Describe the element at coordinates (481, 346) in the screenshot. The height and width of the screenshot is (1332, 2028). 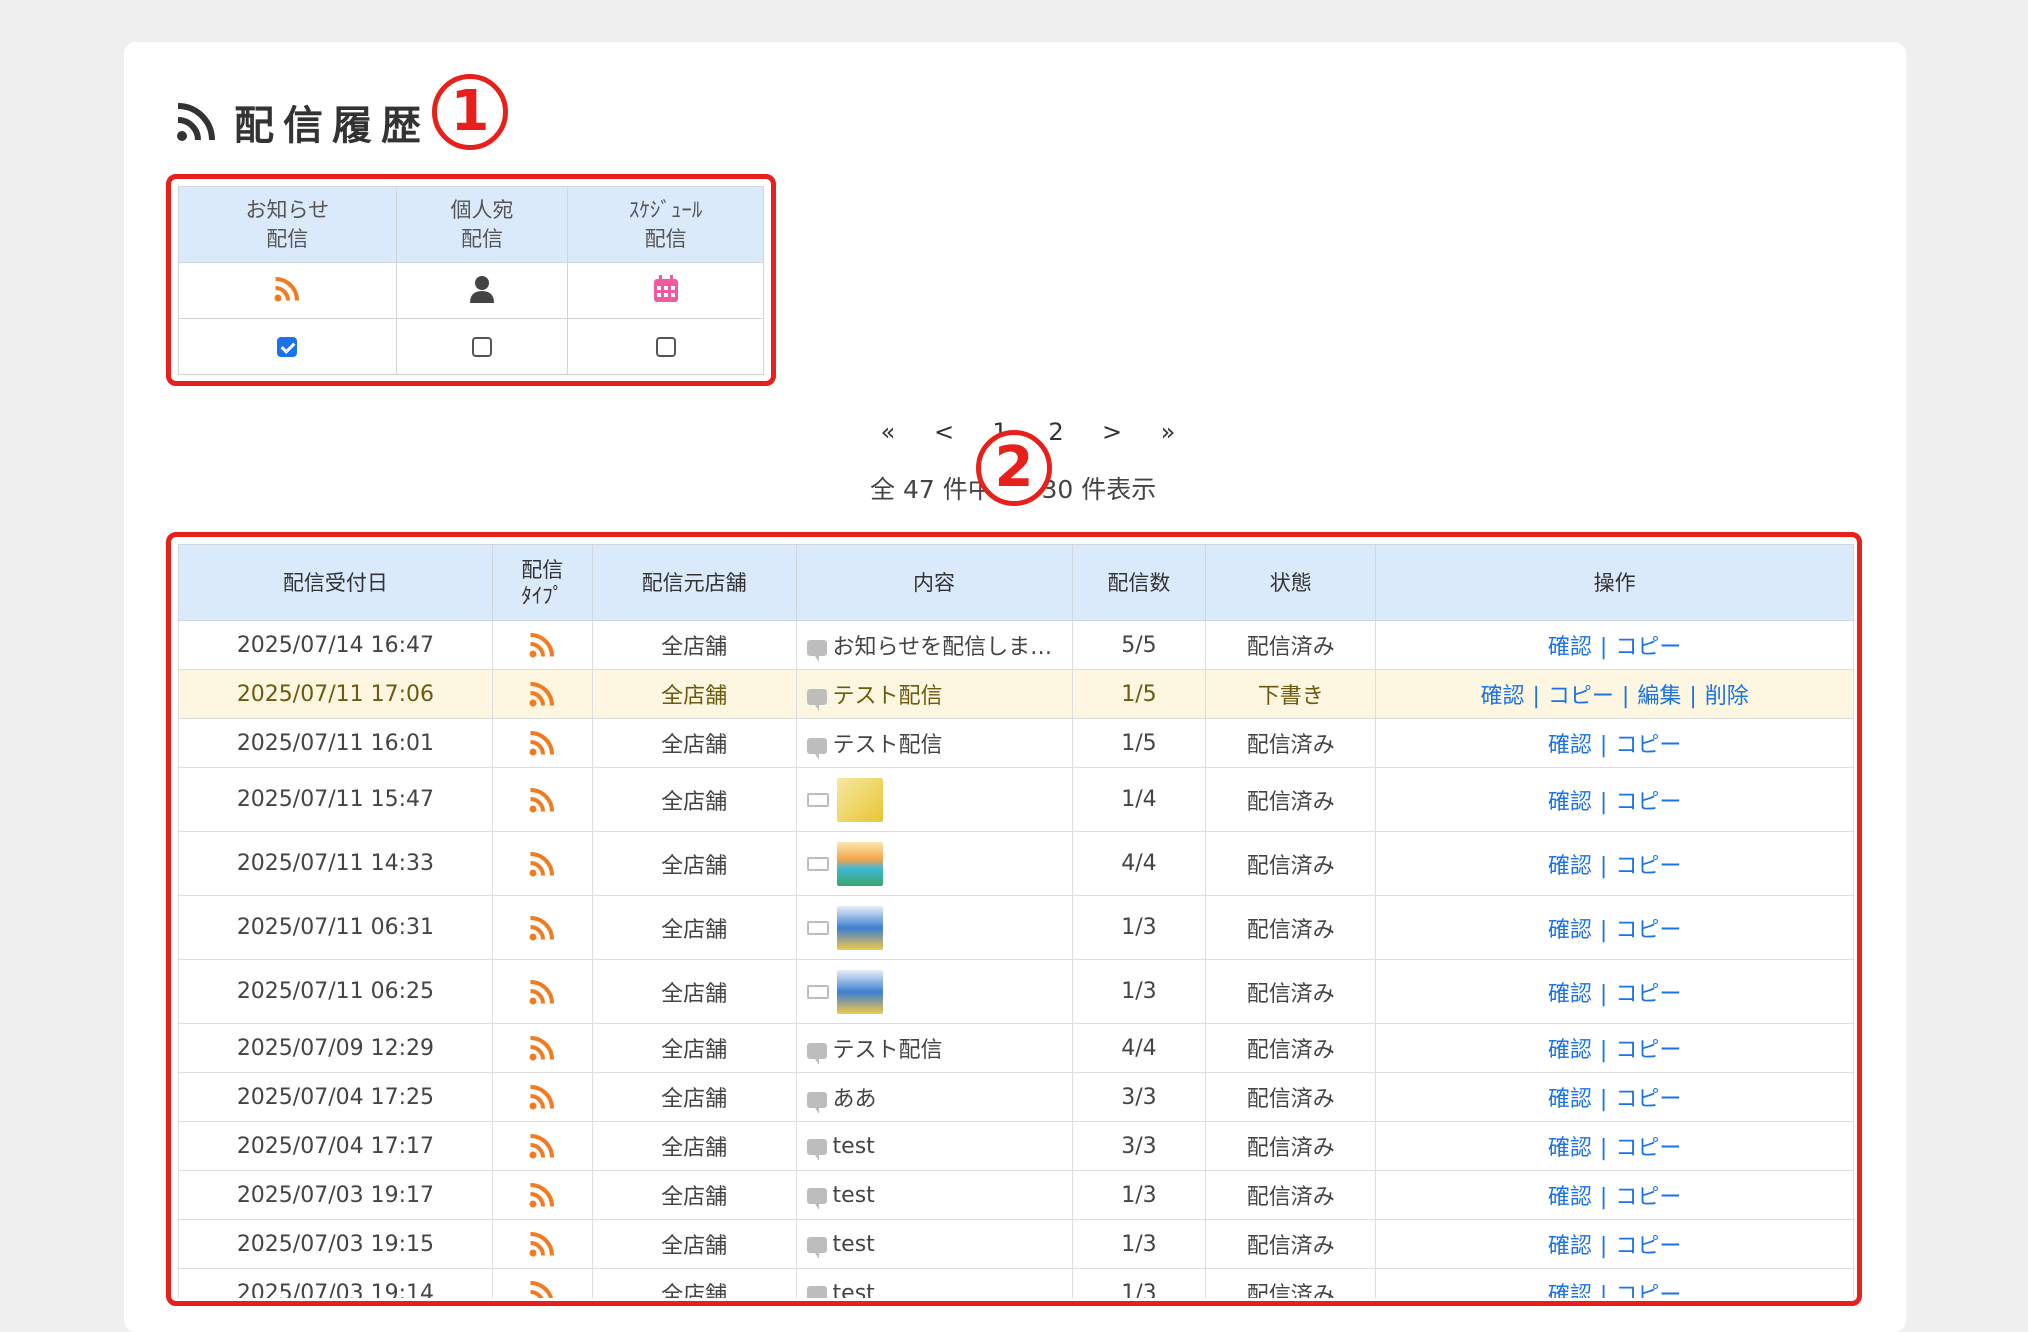
I see `personal-checkbox` at that location.